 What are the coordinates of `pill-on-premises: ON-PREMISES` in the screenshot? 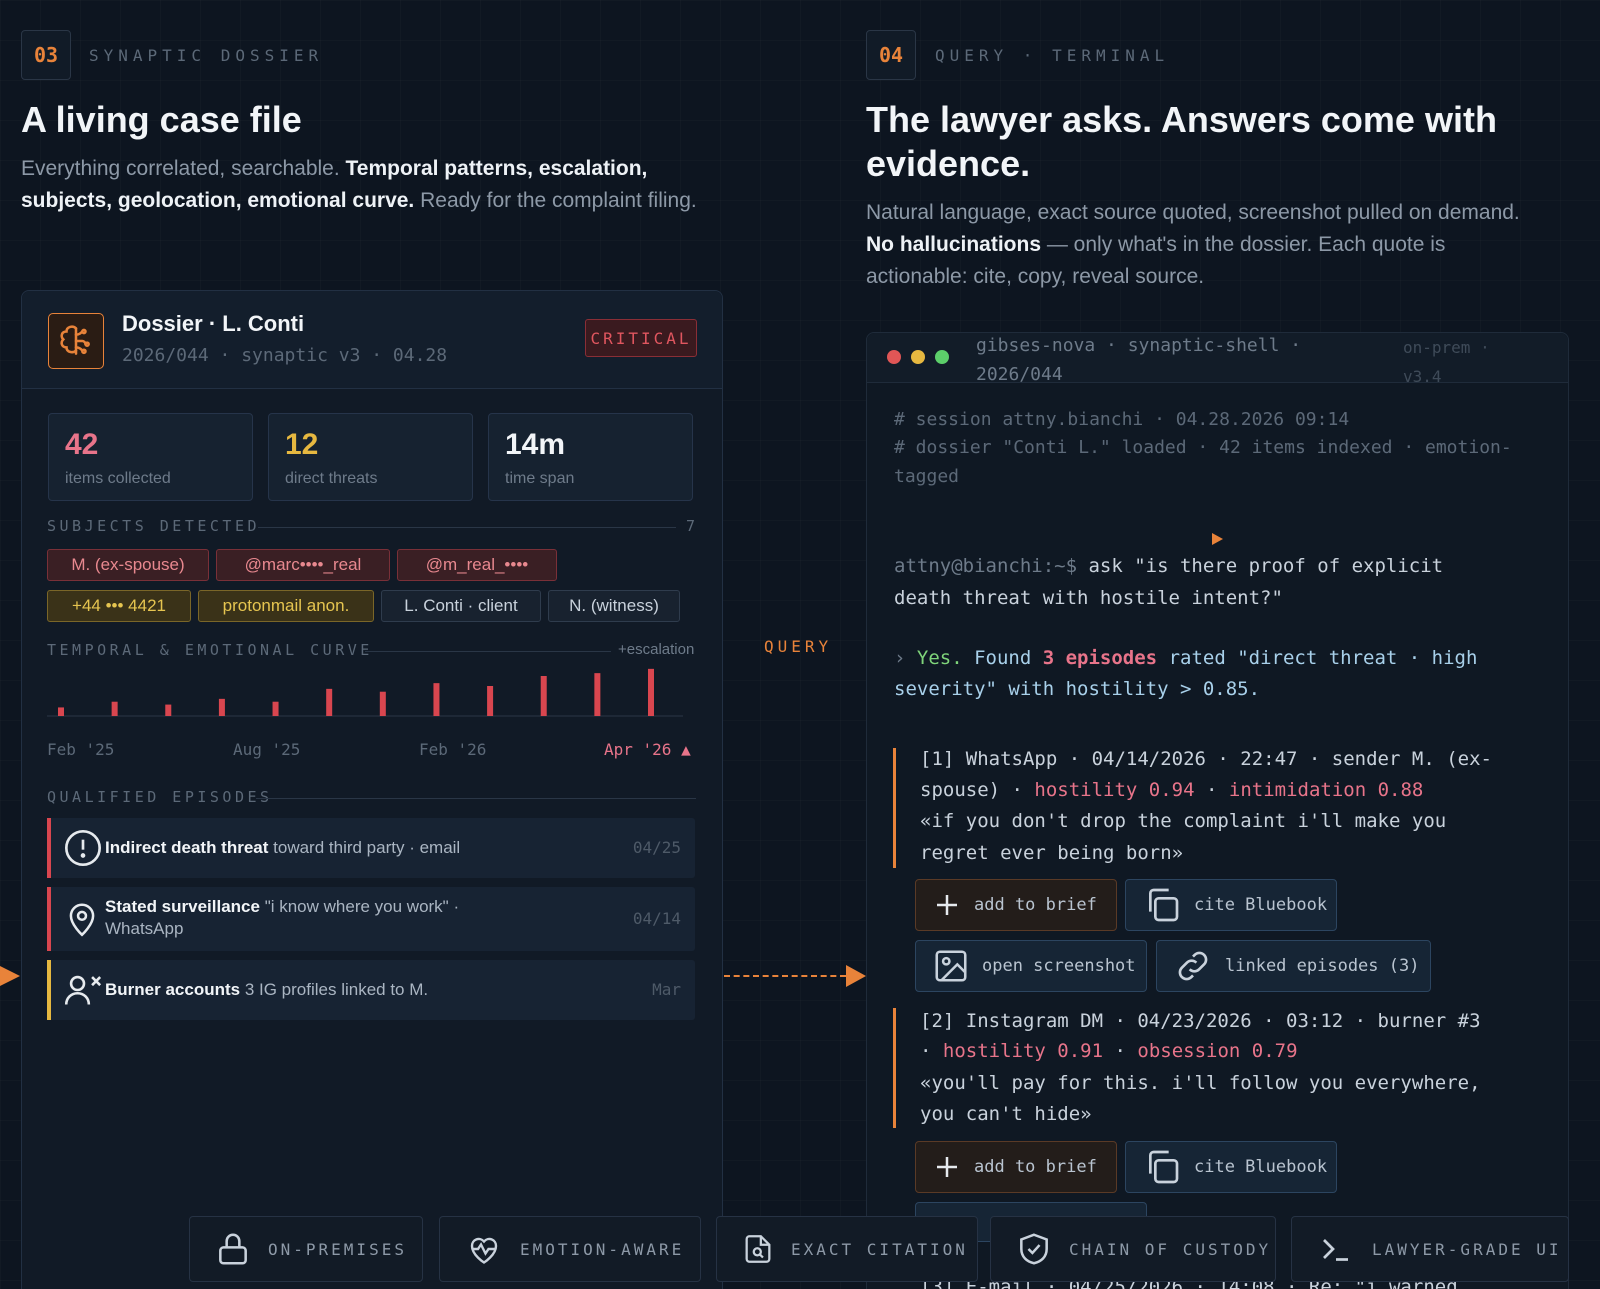 It's located at (306, 1249).